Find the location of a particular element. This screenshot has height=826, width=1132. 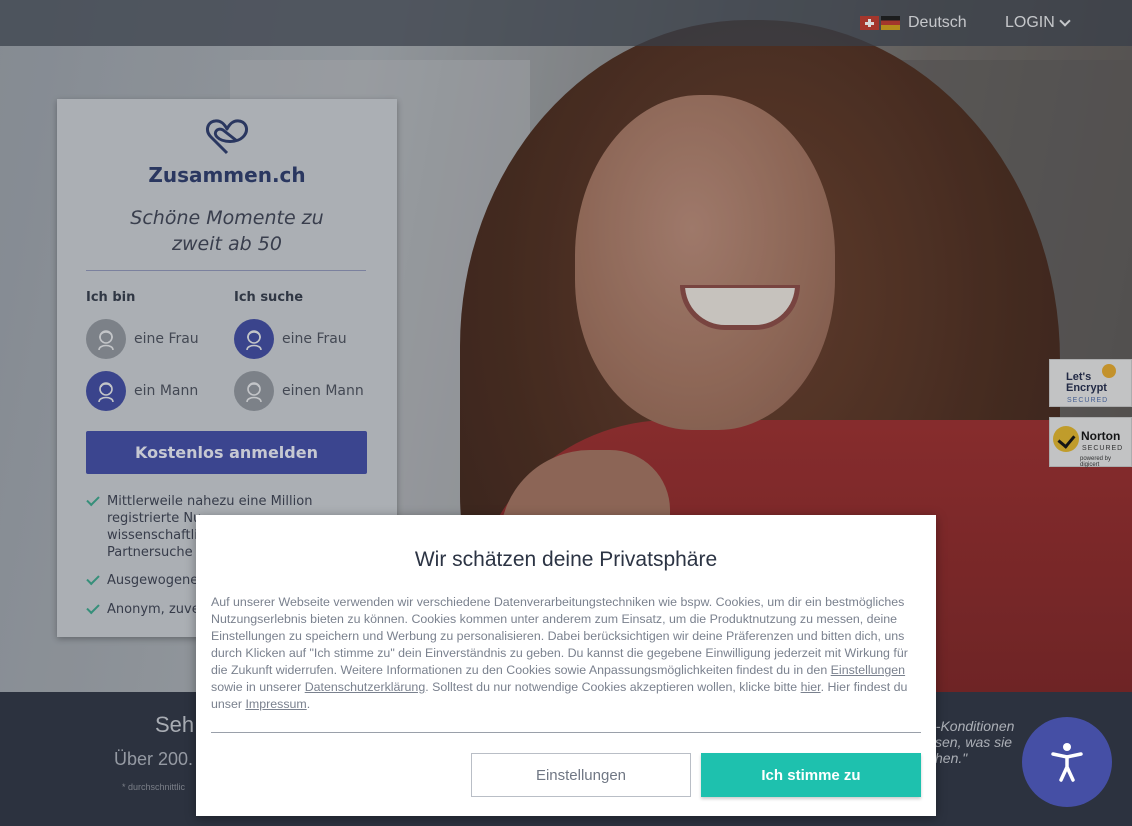

benefit-text-line: Anonym, zuver is located at coordinates (156, 609).